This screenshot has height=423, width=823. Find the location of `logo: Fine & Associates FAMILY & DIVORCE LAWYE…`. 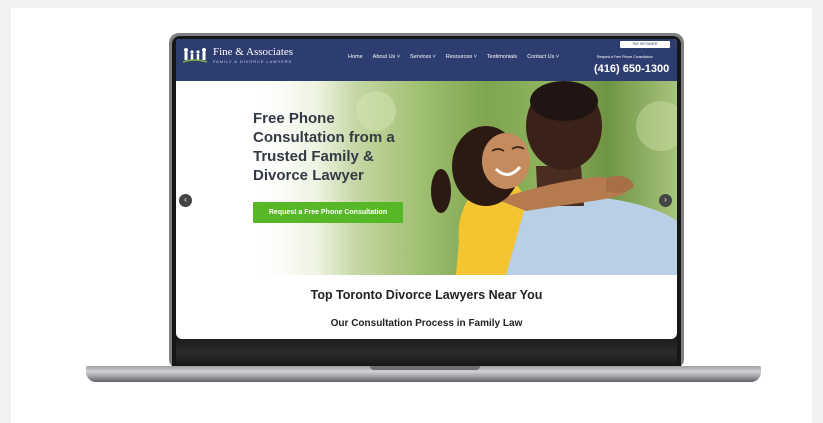

logo: Fine & Associates FAMILY & DIVORCE LAWYE… is located at coordinates (237, 56).